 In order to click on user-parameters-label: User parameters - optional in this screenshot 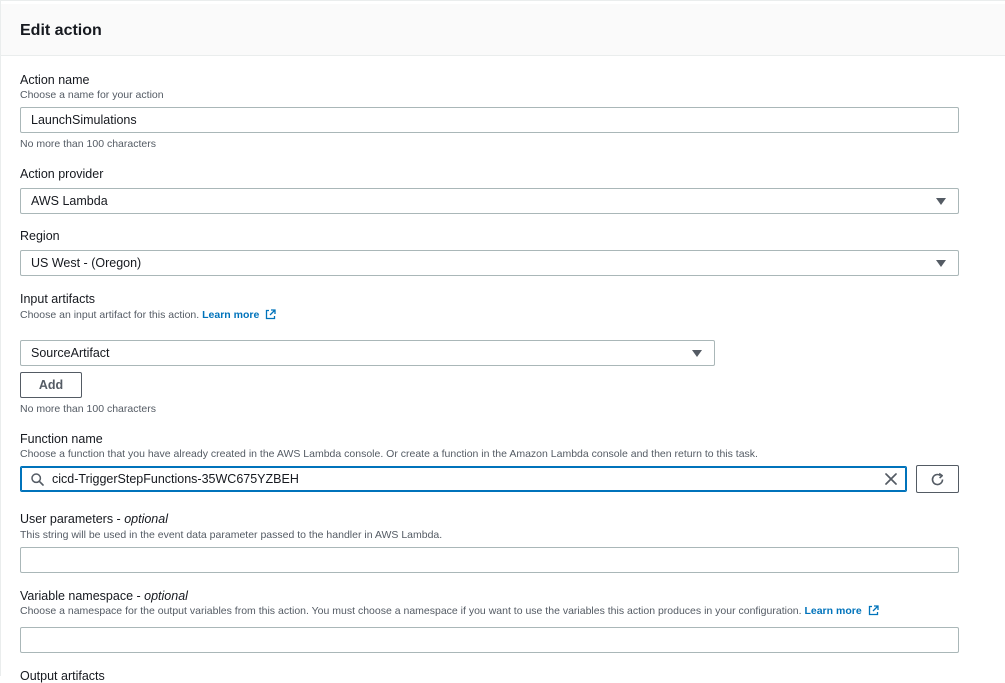, I will do `click(94, 519)`.